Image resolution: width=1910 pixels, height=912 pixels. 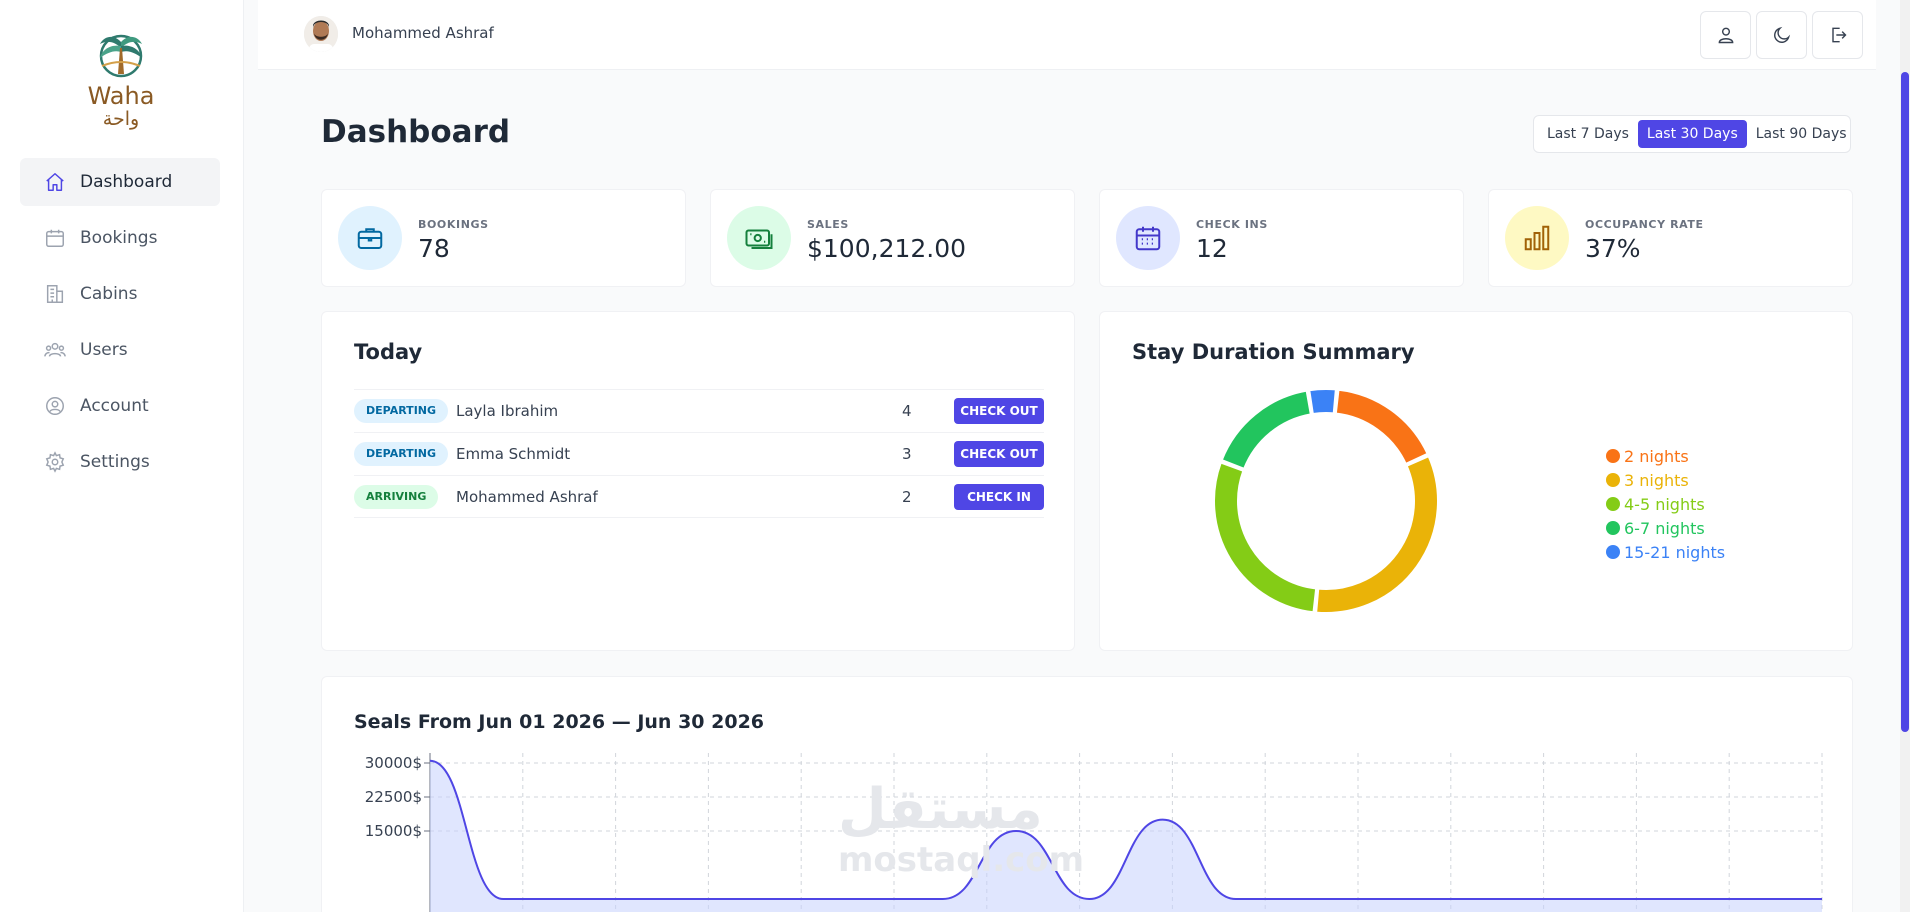 What do you see at coordinates (1656, 456) in the screenshot?
I see `legend-label: 2 nights` at bounding box center [1656, 456].